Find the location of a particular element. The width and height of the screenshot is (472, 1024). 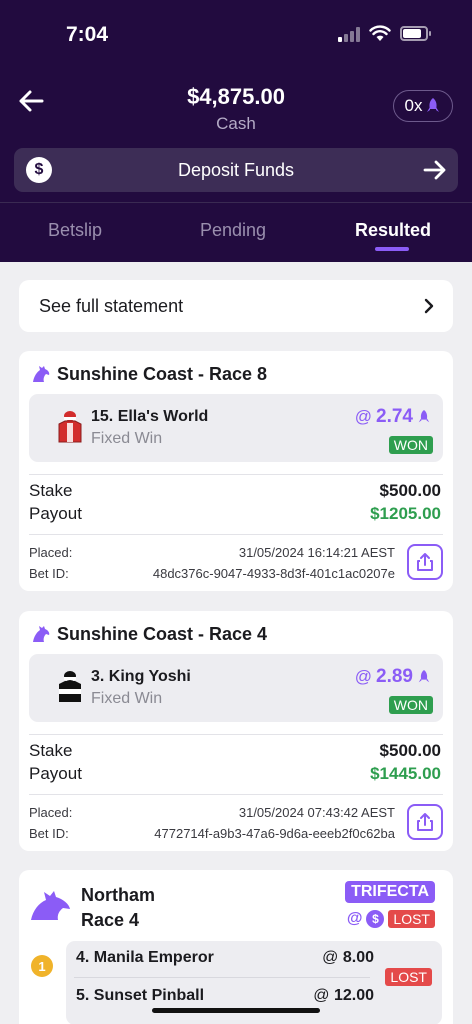

tab-pending: Pending is located at coordinates (233, 230).